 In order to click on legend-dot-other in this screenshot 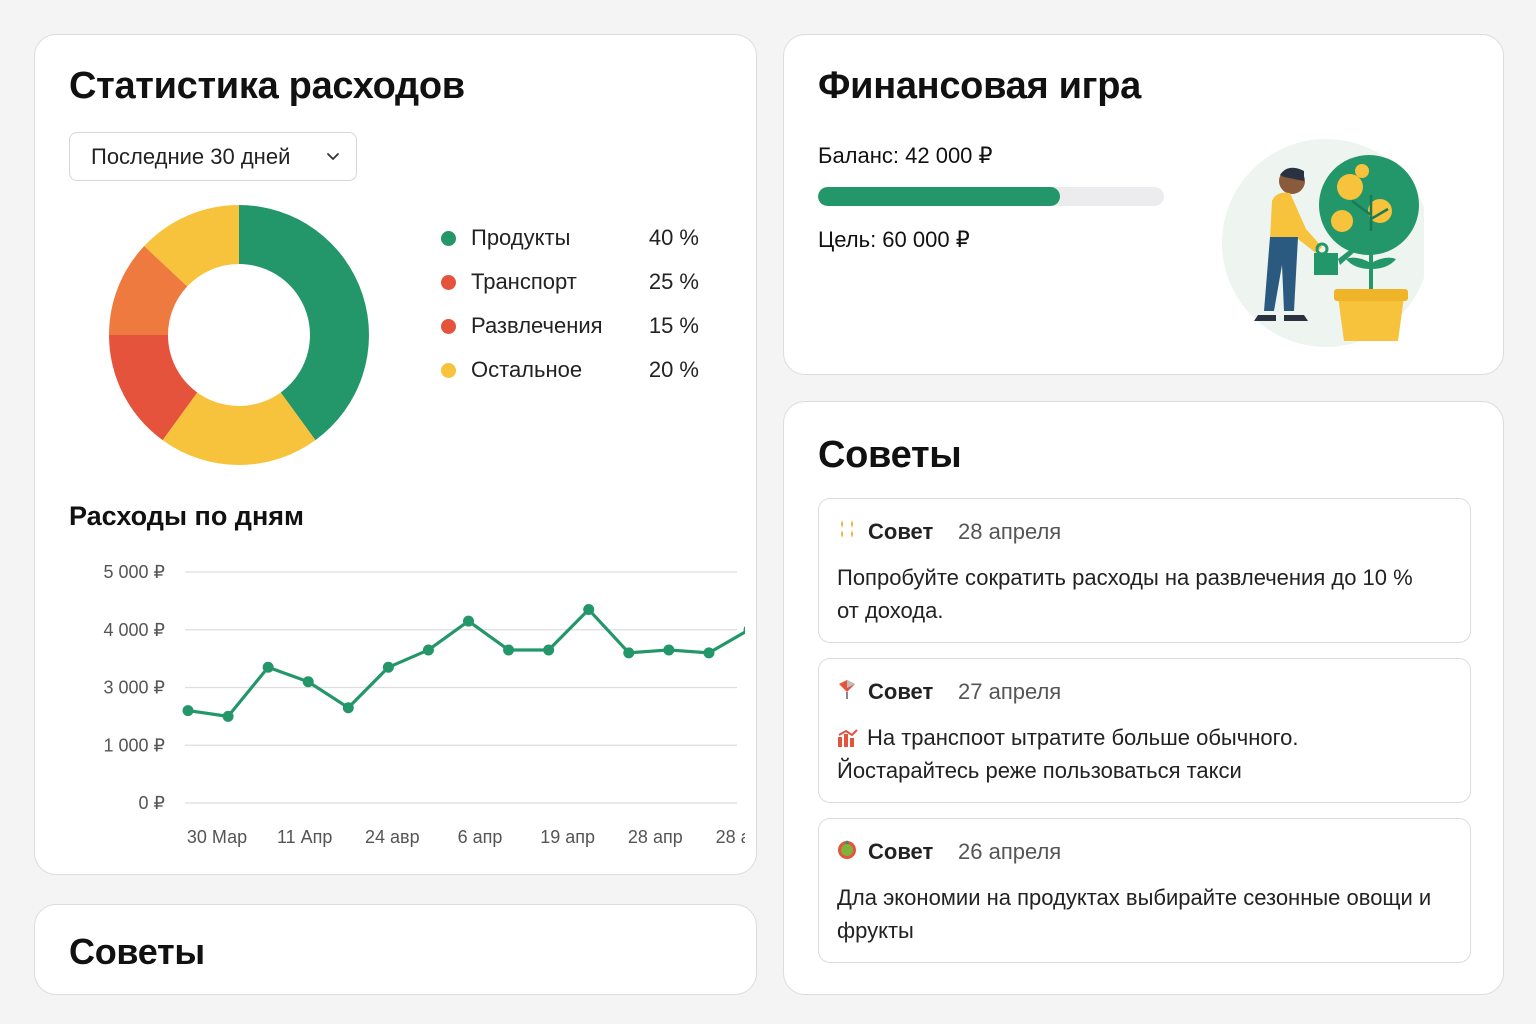, I will do `click(448, 370)`.